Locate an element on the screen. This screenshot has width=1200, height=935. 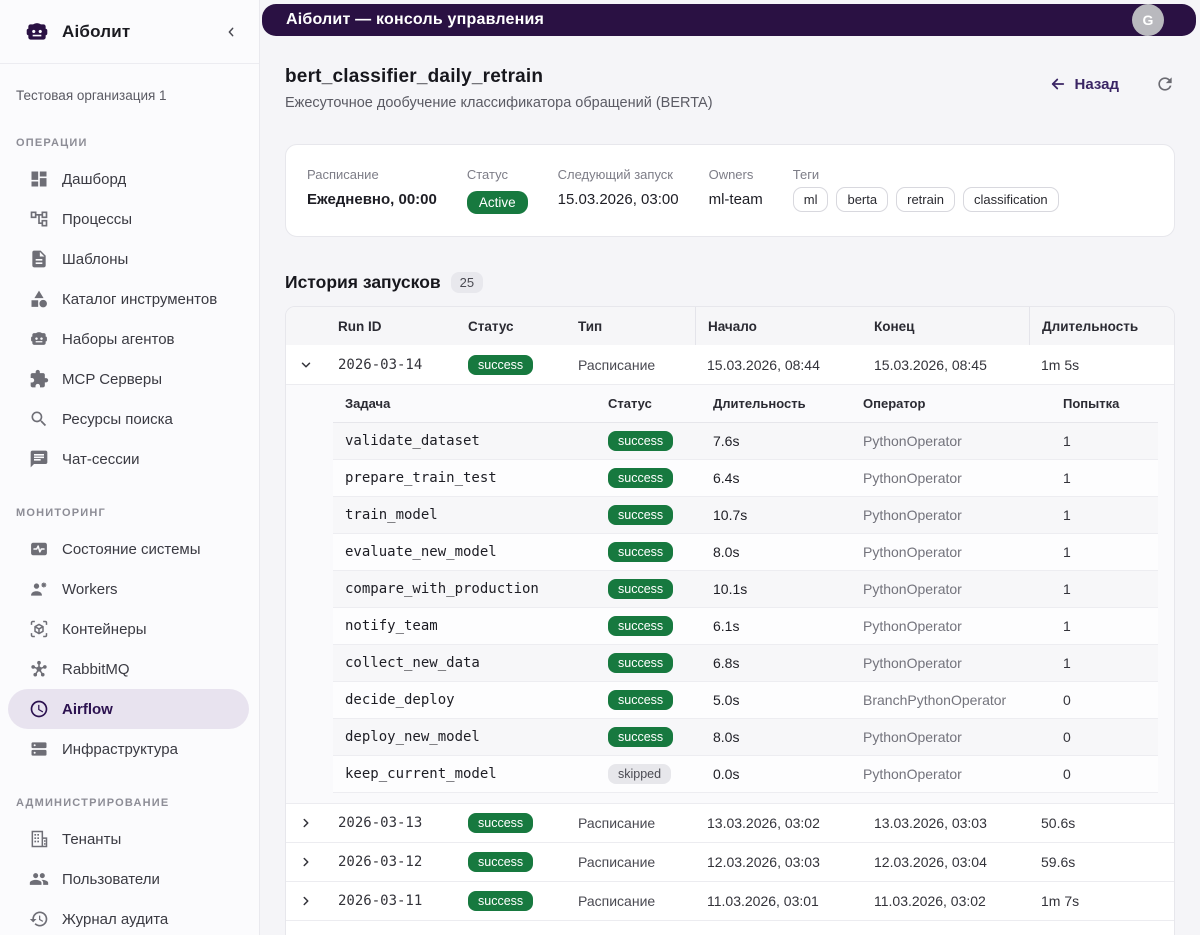
run-end: 15.03.2026, 08:45 is located at coordinates (930, 364).